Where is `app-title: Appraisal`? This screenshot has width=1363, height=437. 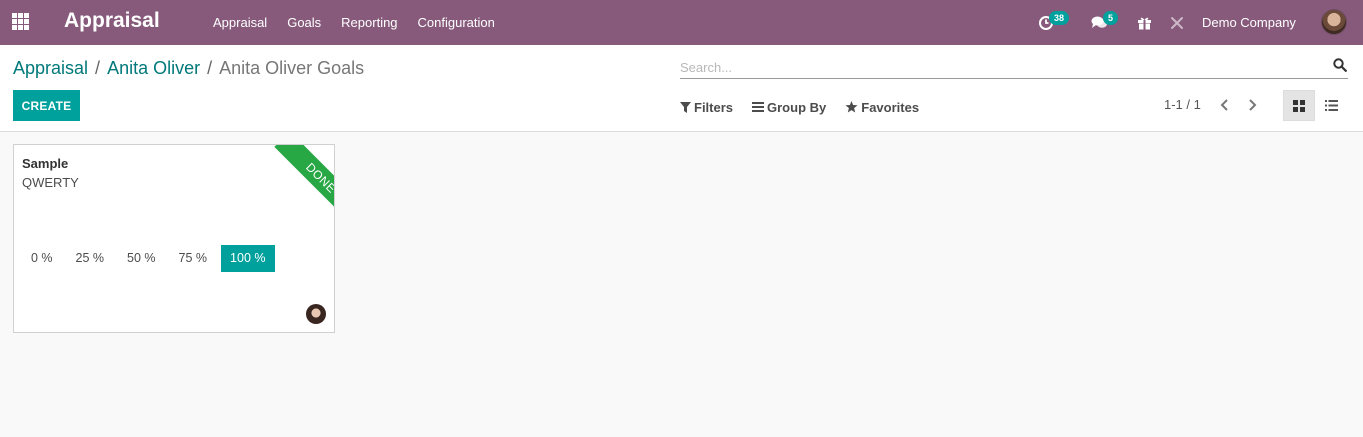
app-title: Appraisal is located at coordinates (112, 20).